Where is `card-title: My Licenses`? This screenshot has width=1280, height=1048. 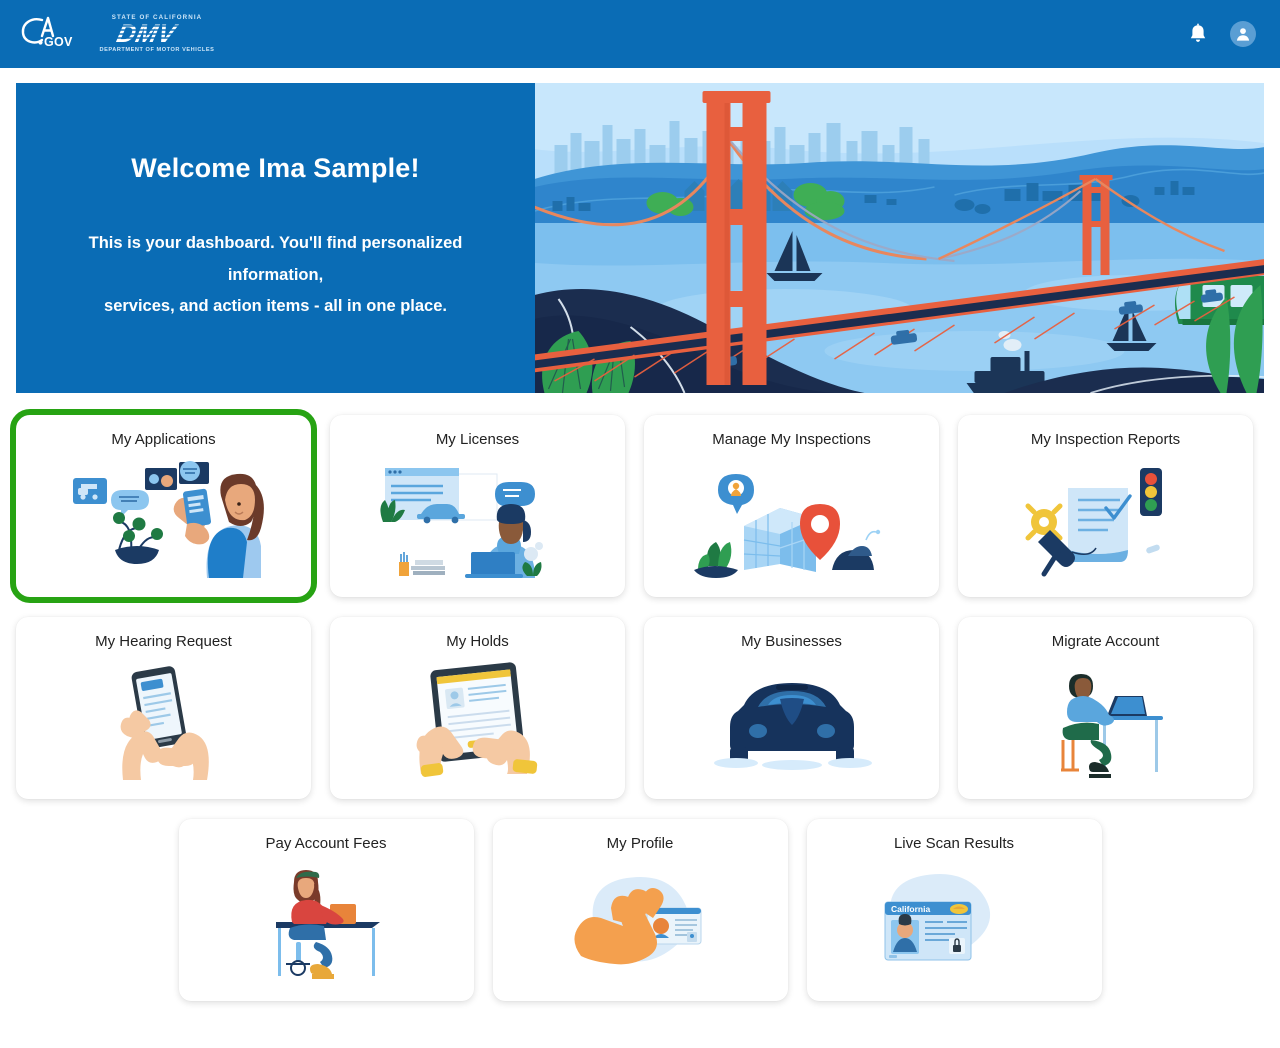 card-title: My Licenses is located at coordinates (477, 439).